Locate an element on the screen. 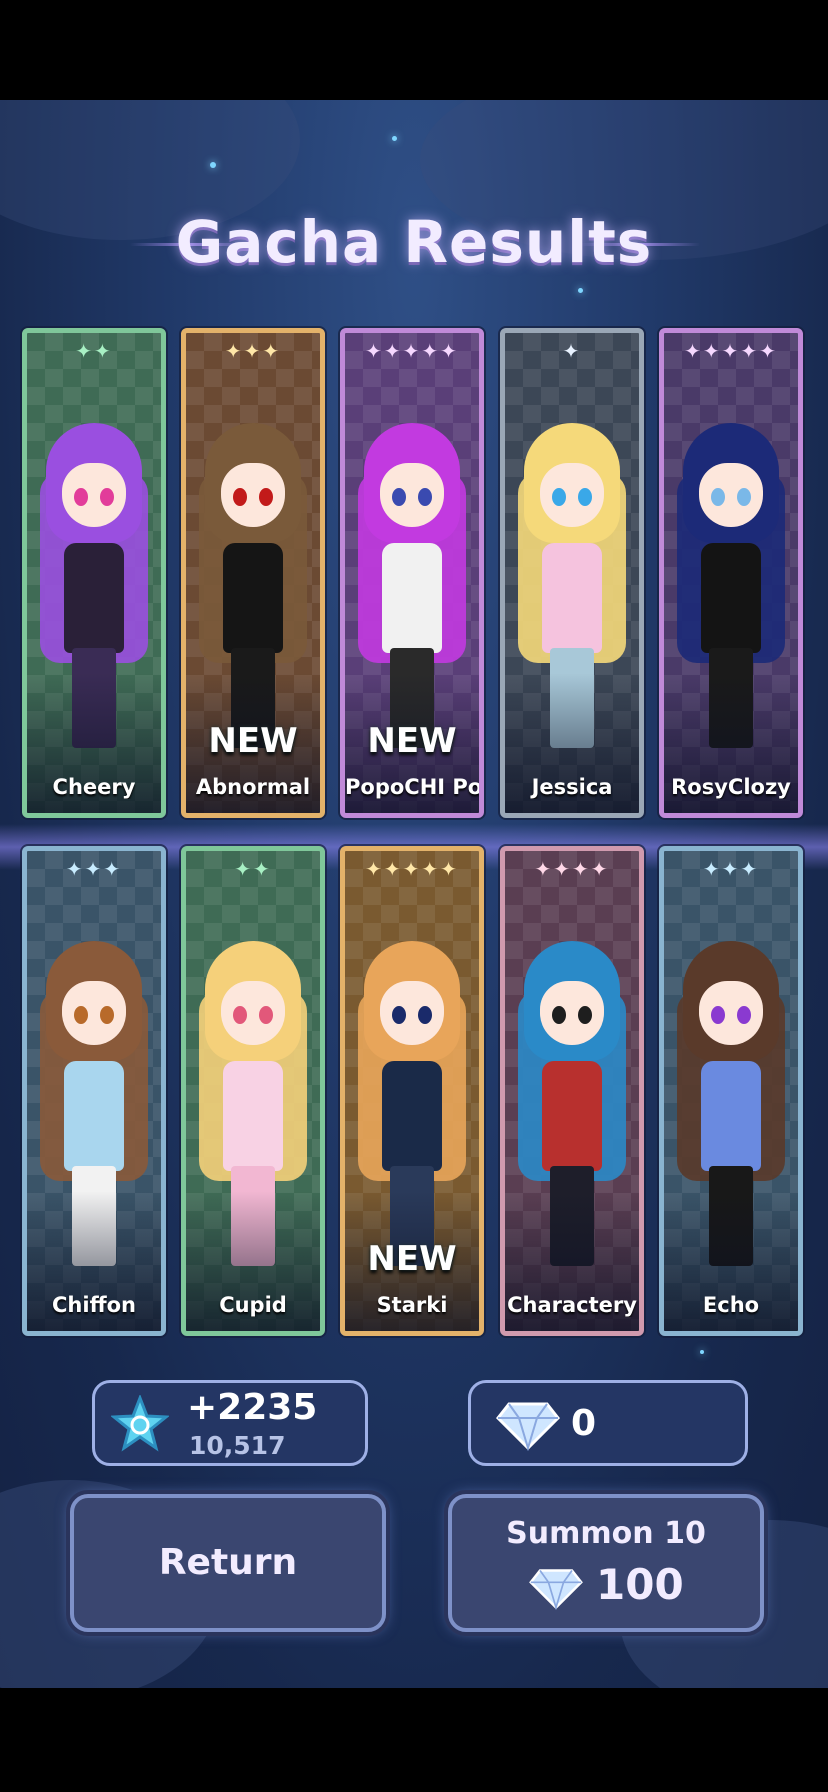 This screenshot has width=828, height=1792. summon-10-button: Summon 10 100 is located at coordinates (606, 1563).